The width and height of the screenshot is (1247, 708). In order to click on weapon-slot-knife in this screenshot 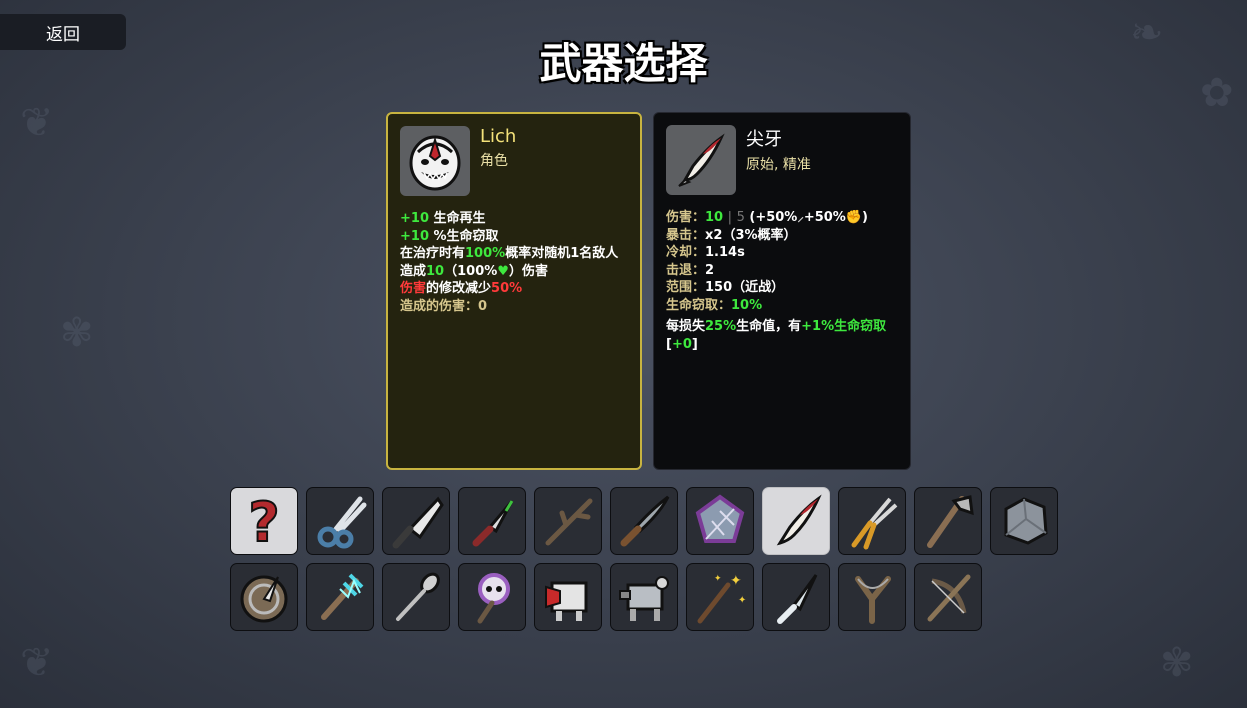, I will do `click(492, 521)`.